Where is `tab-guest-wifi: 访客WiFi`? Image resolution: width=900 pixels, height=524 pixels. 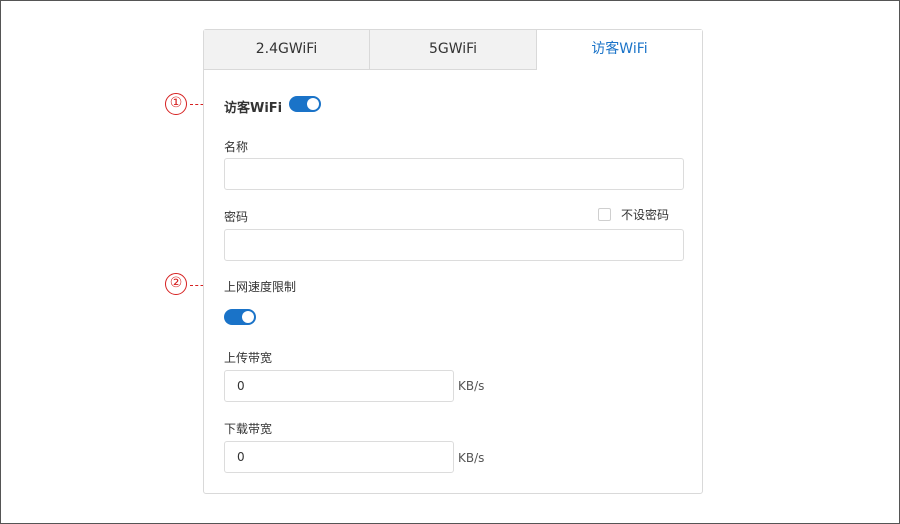
tab-guest-wifi: 访客WiFi is located at coordinates (619, 50).